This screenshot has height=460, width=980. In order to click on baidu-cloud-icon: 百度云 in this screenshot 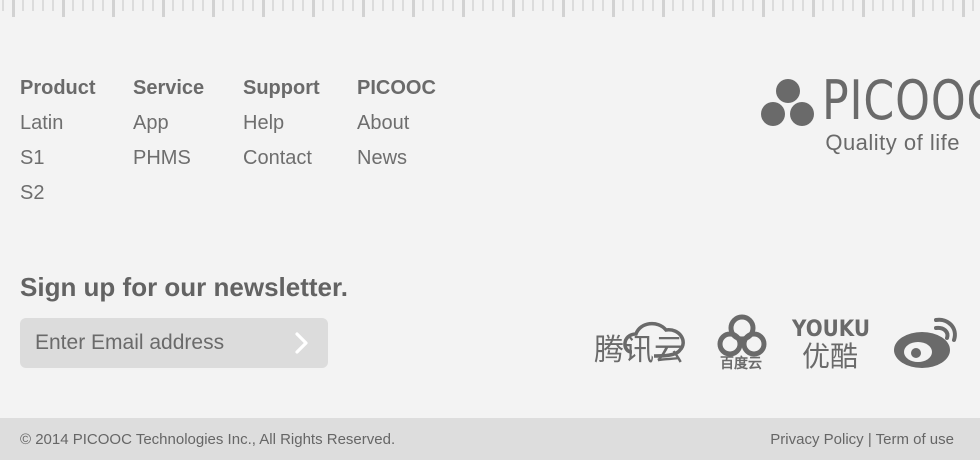, I will do `click(742, 343)`.